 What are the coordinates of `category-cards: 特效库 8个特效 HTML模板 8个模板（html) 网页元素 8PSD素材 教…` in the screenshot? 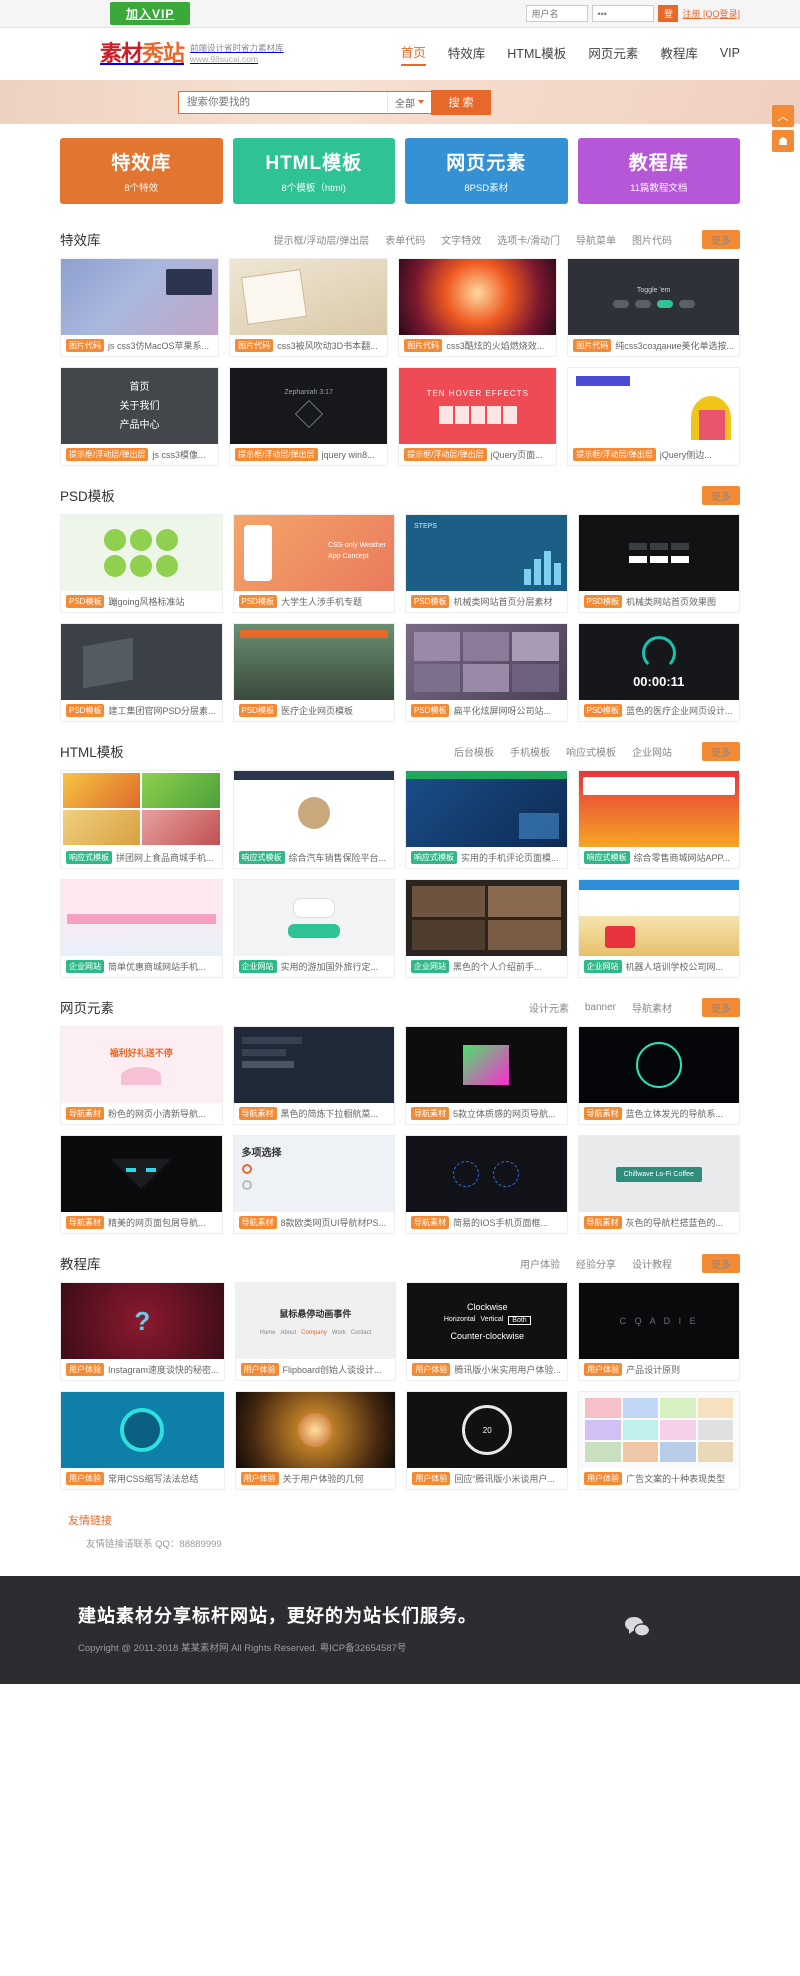 It's located at (400, 167).